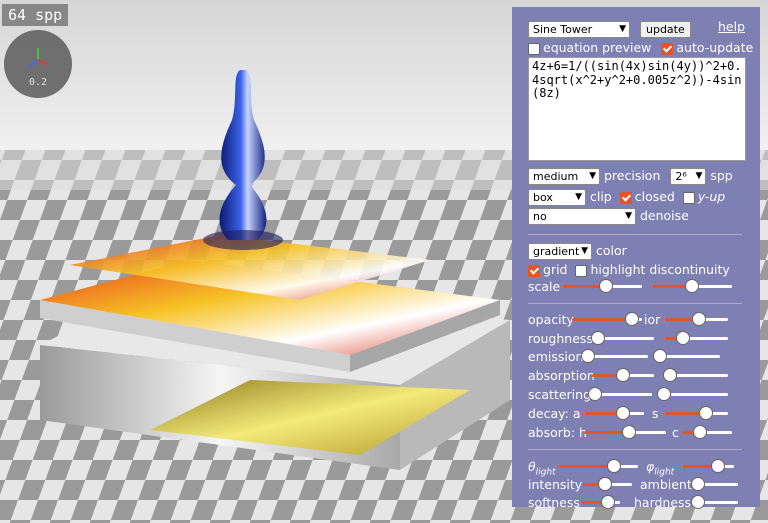 Image resolution: width=768 pixels, height=523 pixels. Describe the element at coordinates (597, 47) in the screenshot. I see `equation-preview-label: equation preview` at that location.